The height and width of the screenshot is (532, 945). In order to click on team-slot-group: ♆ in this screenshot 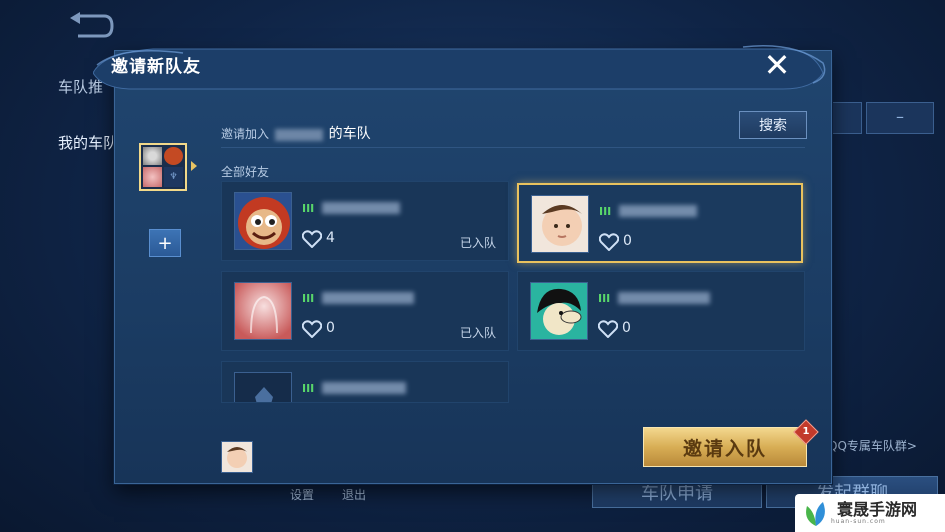, I will do `click(163, 167)`.